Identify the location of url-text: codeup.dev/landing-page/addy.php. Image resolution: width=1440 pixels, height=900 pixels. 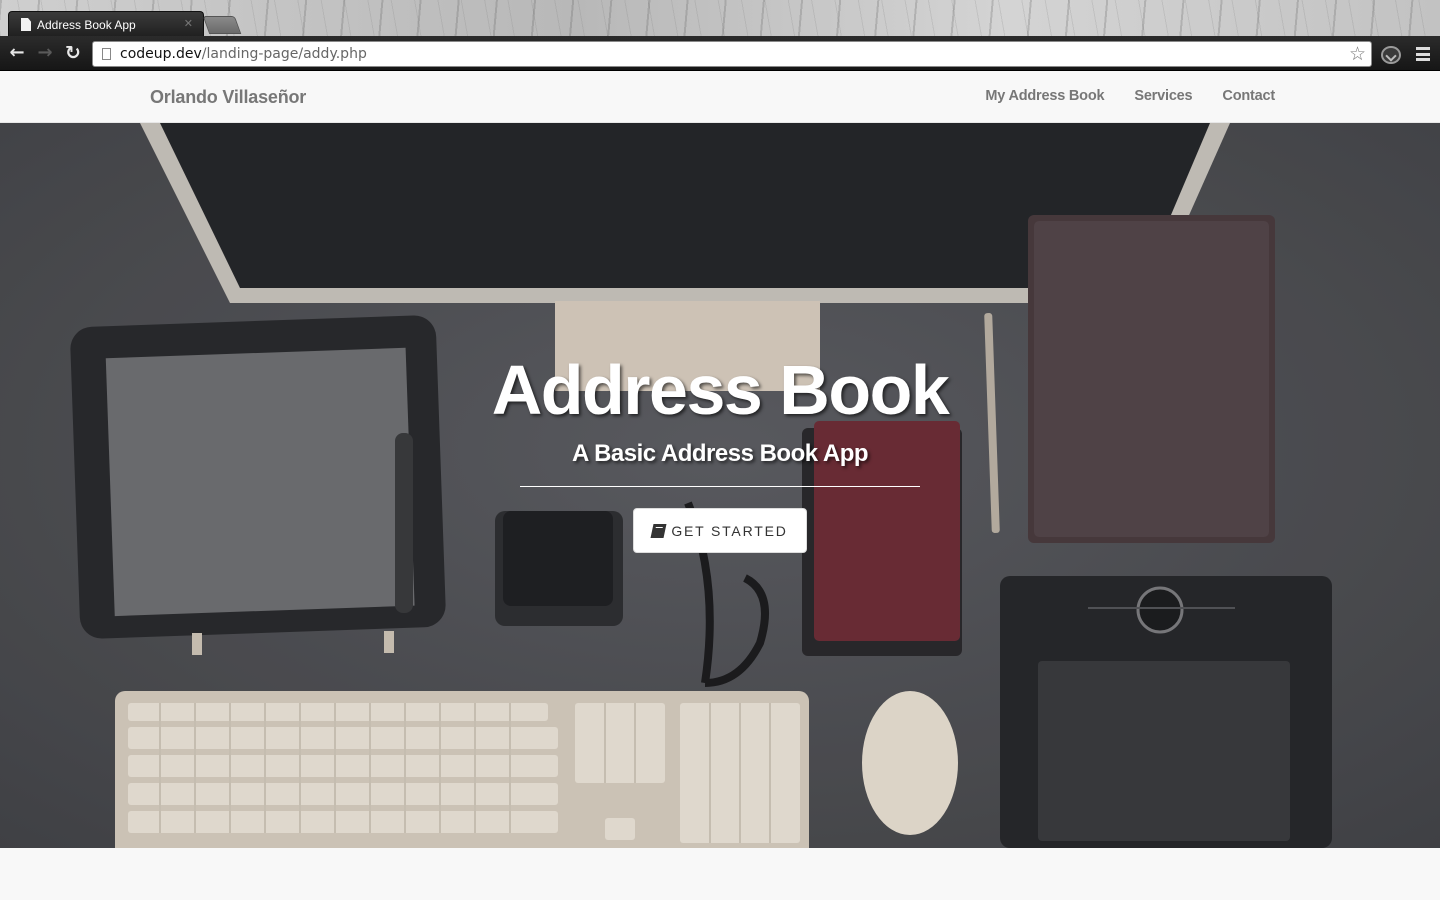
(243, 54).